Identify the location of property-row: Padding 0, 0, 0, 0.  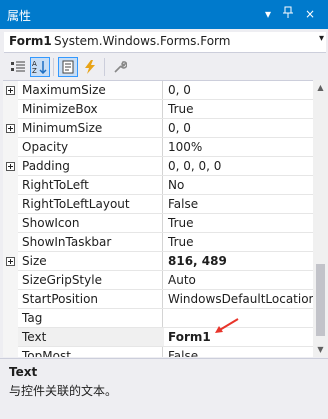
(158, 166).